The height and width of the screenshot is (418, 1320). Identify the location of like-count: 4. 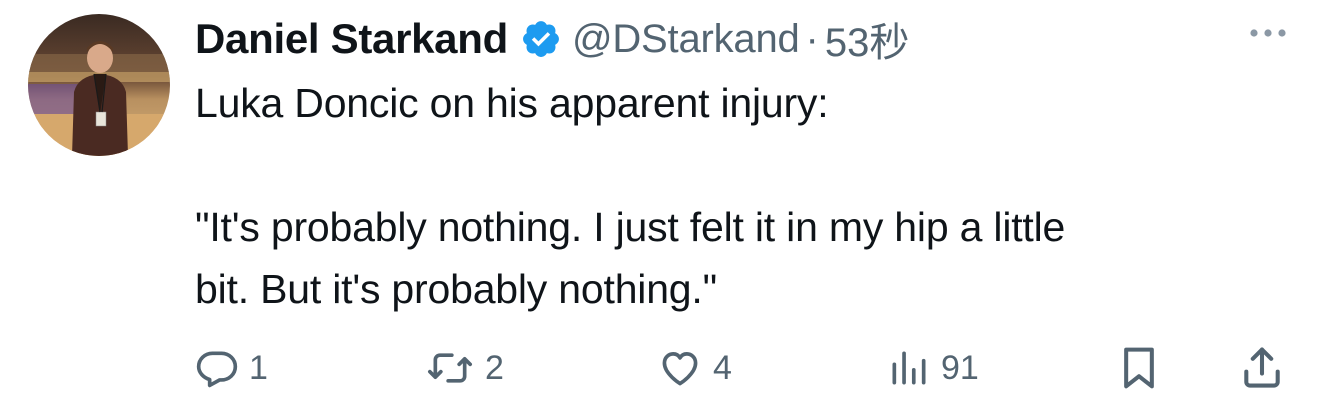
(722, 367).